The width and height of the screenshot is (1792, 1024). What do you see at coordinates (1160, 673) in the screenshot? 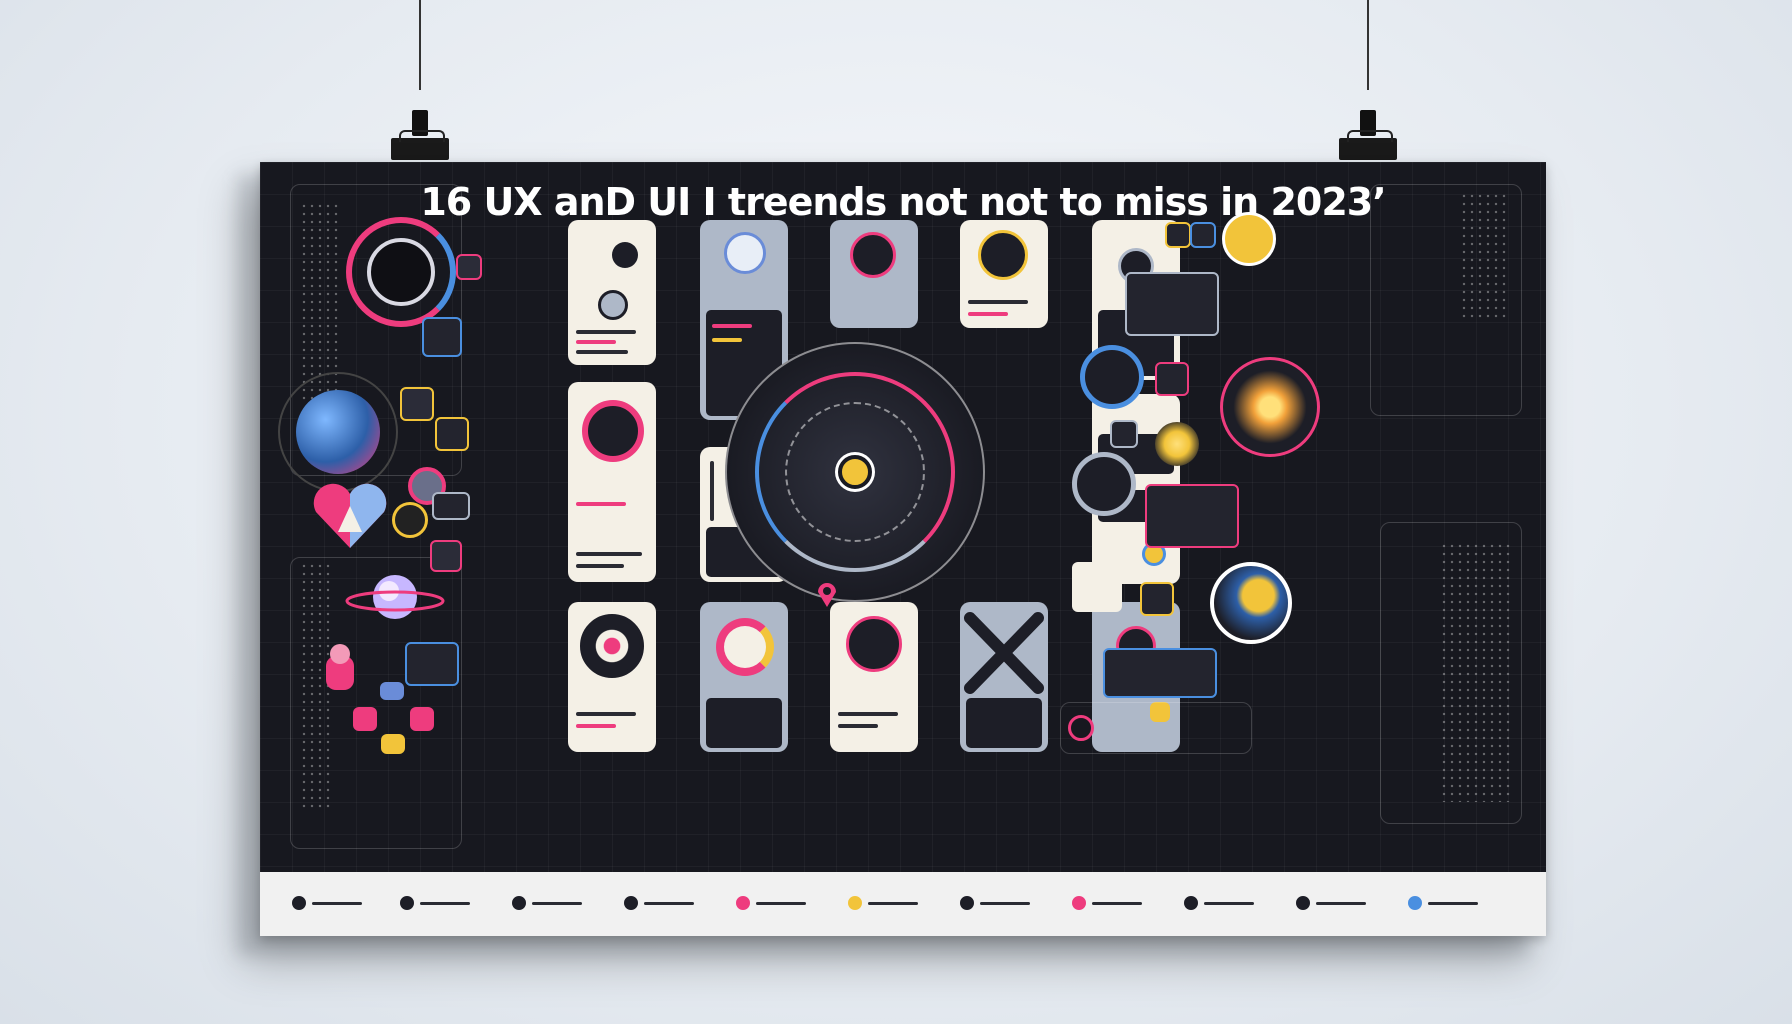
I see `media-player-icon` at bounding box center [1160, 673].